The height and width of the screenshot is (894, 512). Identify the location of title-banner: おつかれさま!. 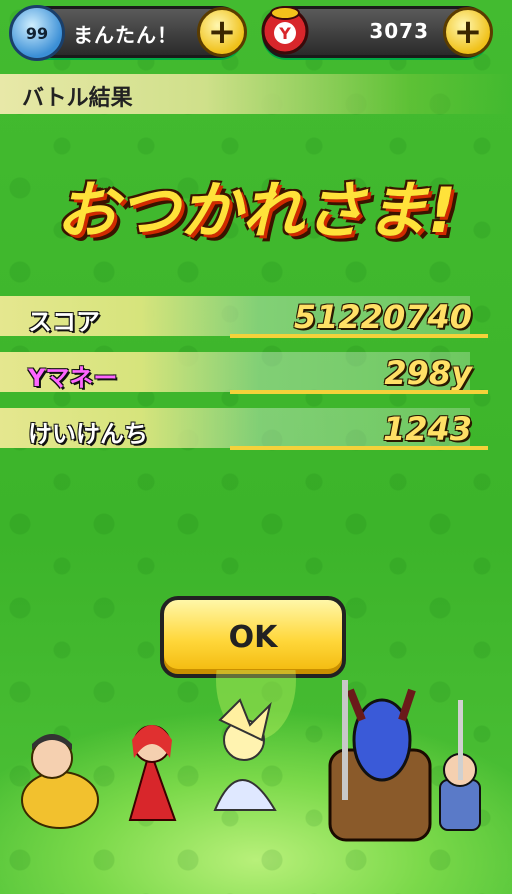
(256, 210).